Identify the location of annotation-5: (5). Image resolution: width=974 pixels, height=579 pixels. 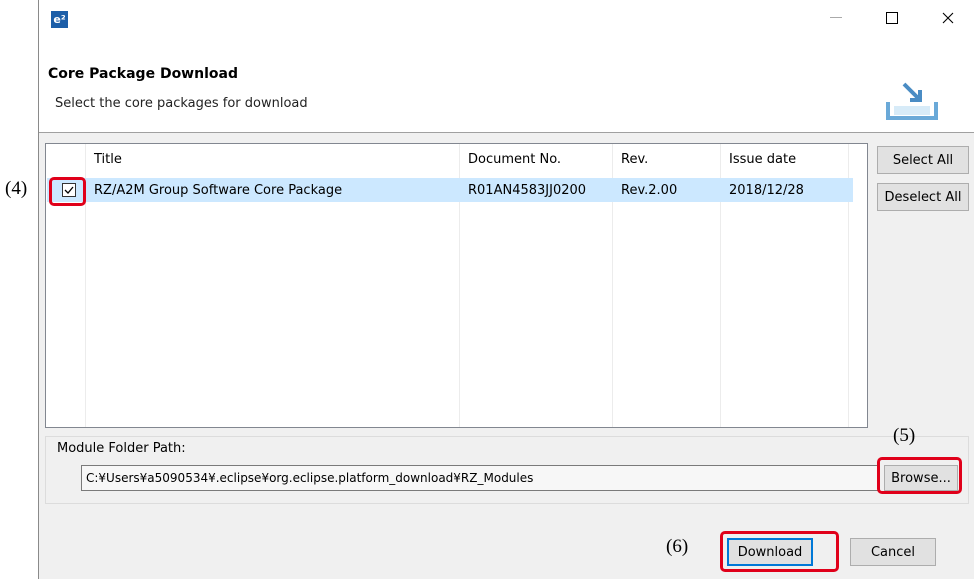
(904, 435).